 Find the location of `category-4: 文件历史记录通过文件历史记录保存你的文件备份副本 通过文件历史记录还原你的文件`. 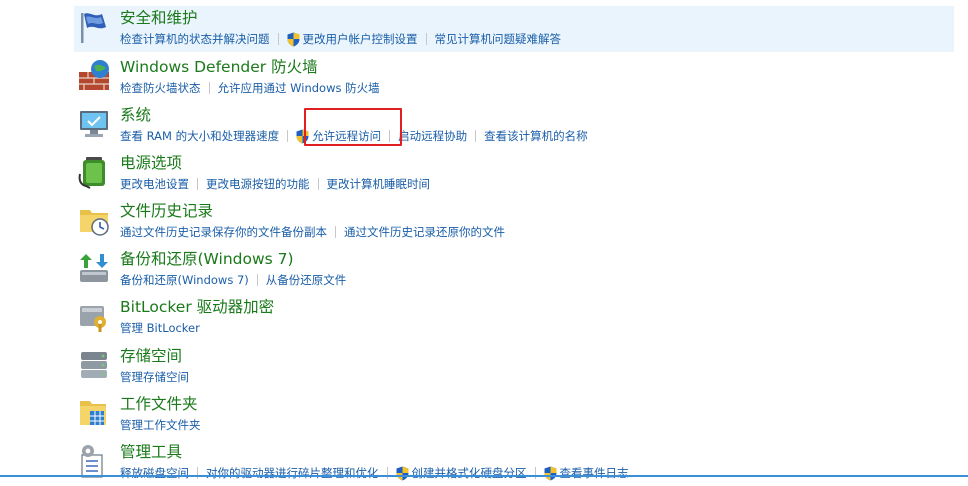

category-4: 文件历史记录通过文件历史记录保存你的文件备份副本 通过文件历史记录还原你的文件 is located at coordinates (514, 222).